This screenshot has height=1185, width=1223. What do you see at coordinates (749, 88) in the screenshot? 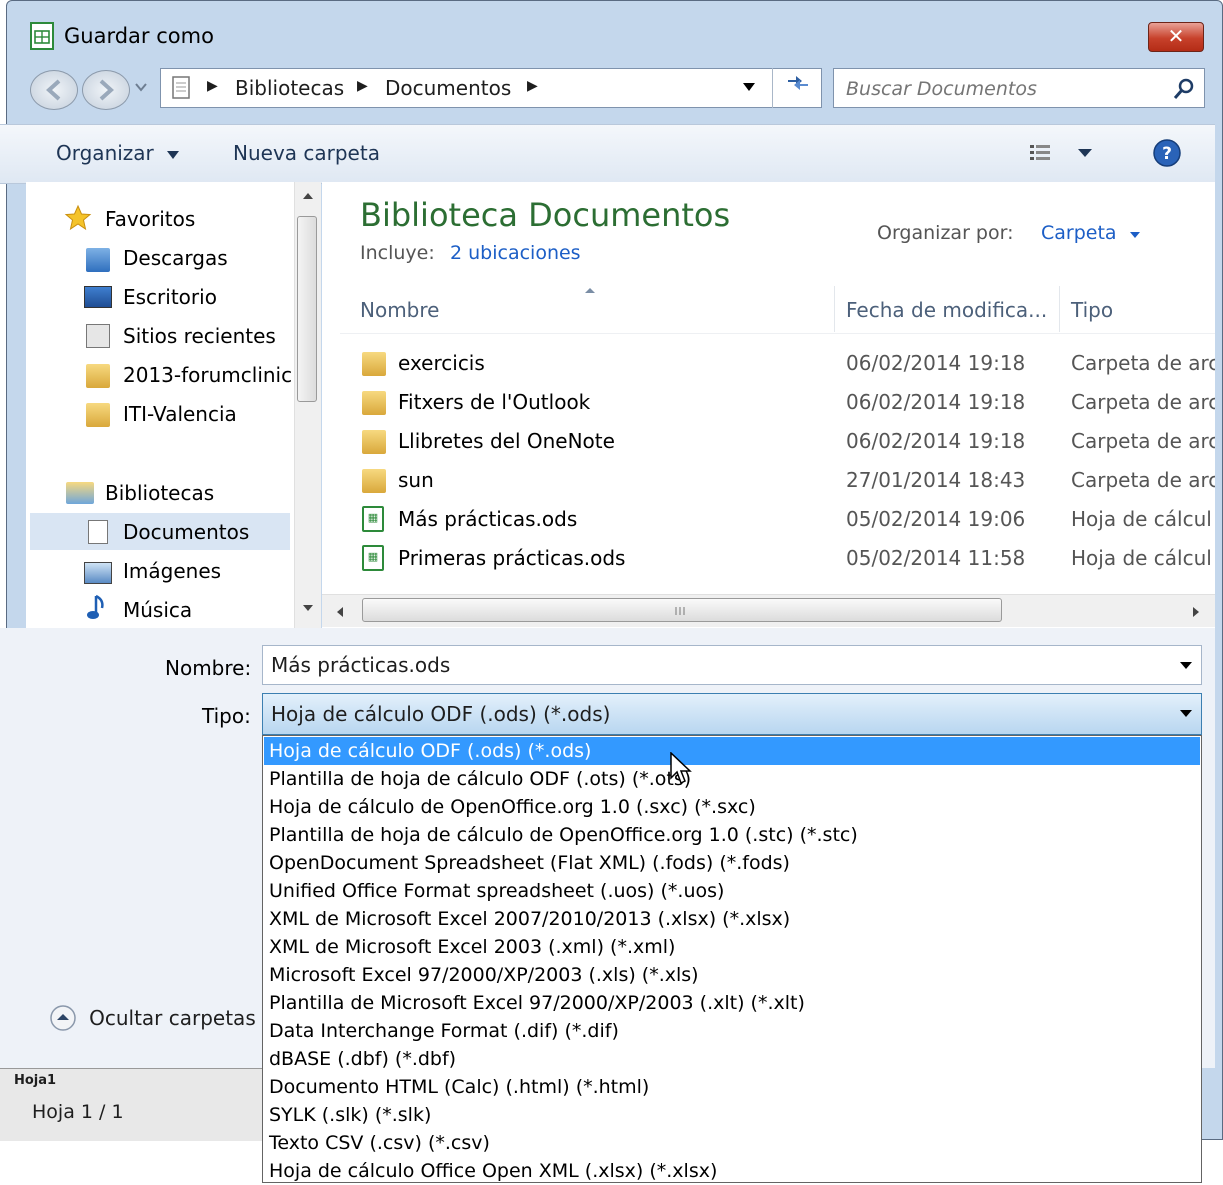
I see `address-history-dropdown` at bounding box center [749, 88].